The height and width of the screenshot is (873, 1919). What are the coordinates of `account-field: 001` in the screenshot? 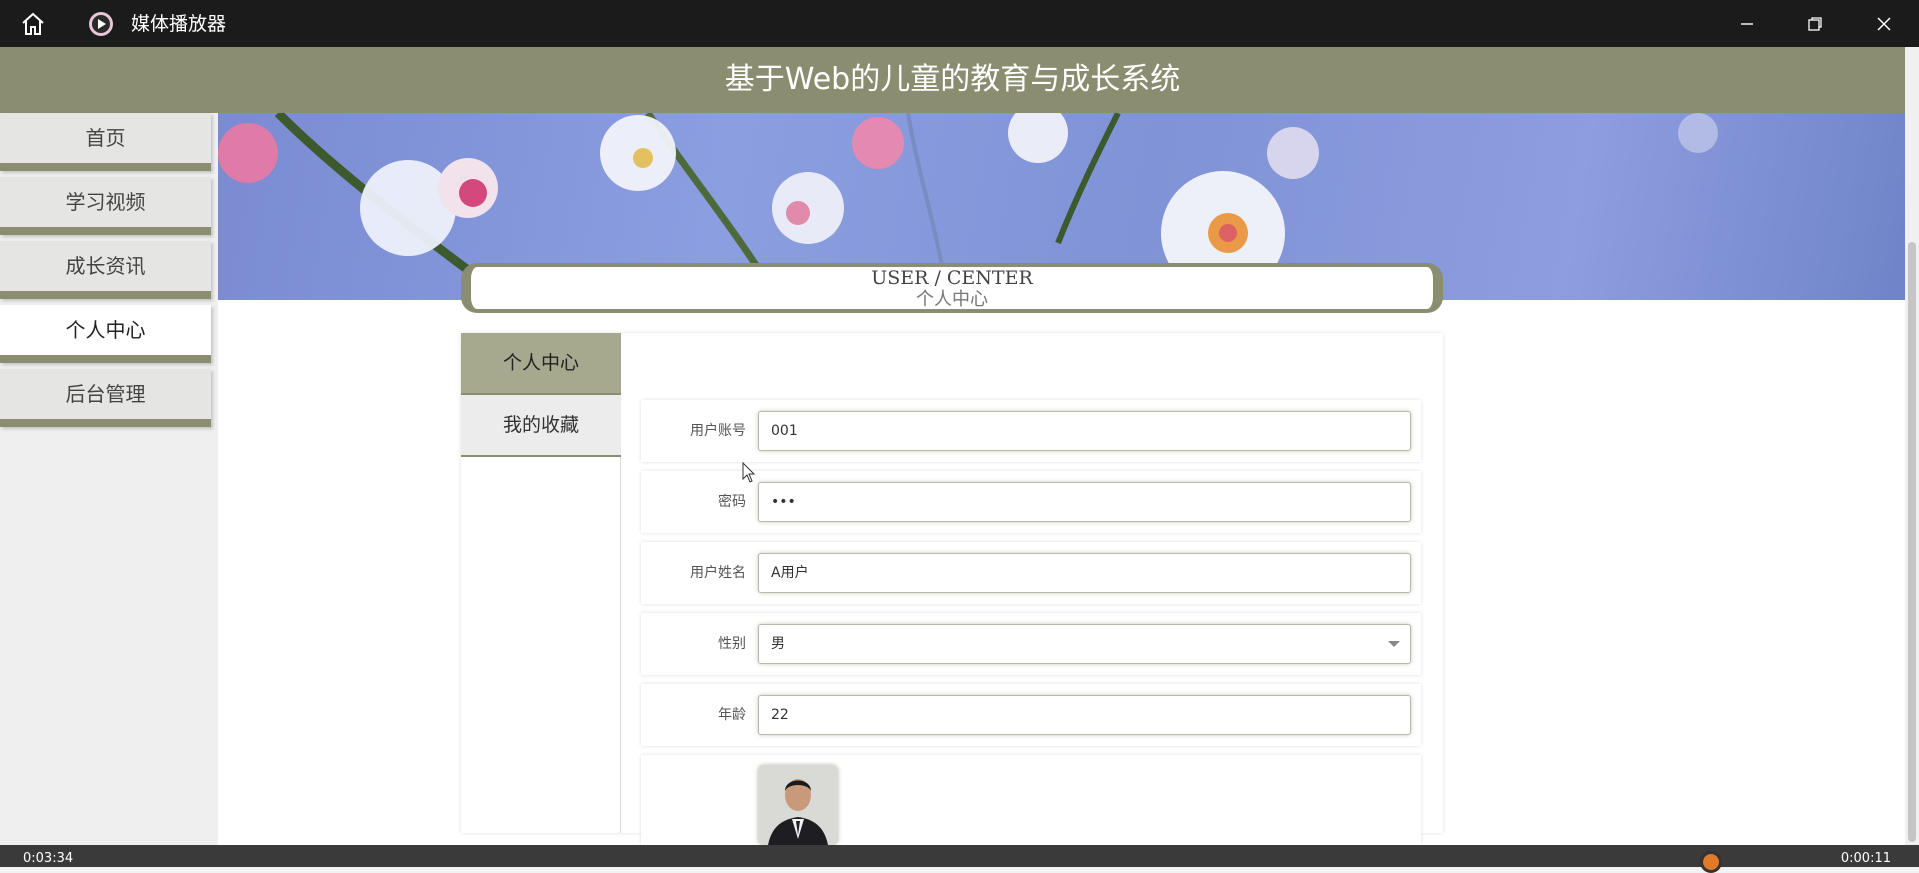 It's located at (1084, 431).